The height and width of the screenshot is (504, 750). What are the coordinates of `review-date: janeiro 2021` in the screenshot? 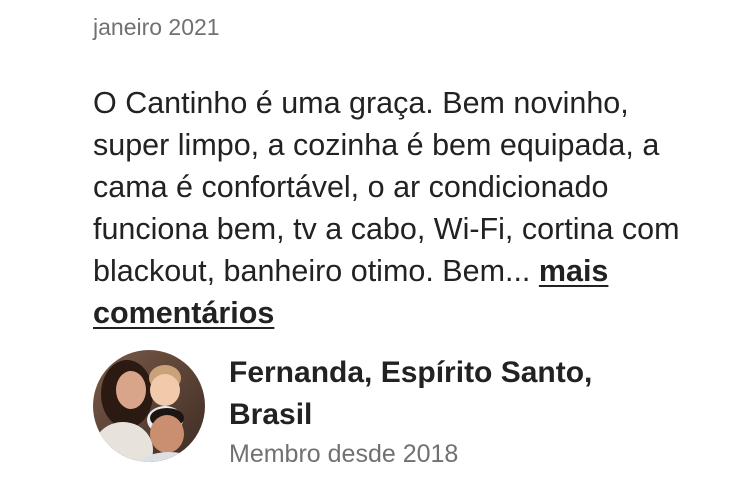 It's located at (156, 27).